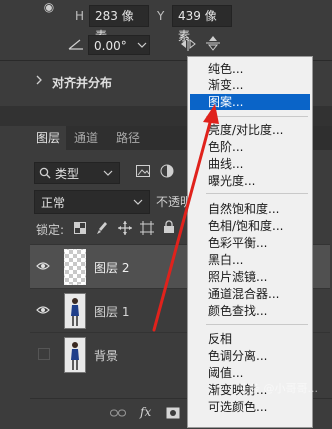 This screenshot has width=332, height=429. What do you see at coordinates (82, 83) in the screenshot?
I see `align-section-title: 对齐并分布` at bounding box center [82, 83].